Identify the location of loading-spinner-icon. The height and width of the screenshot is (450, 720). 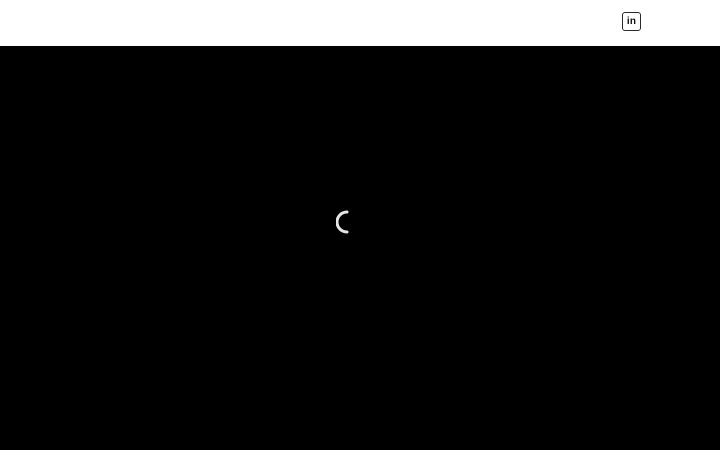
(342, 222).